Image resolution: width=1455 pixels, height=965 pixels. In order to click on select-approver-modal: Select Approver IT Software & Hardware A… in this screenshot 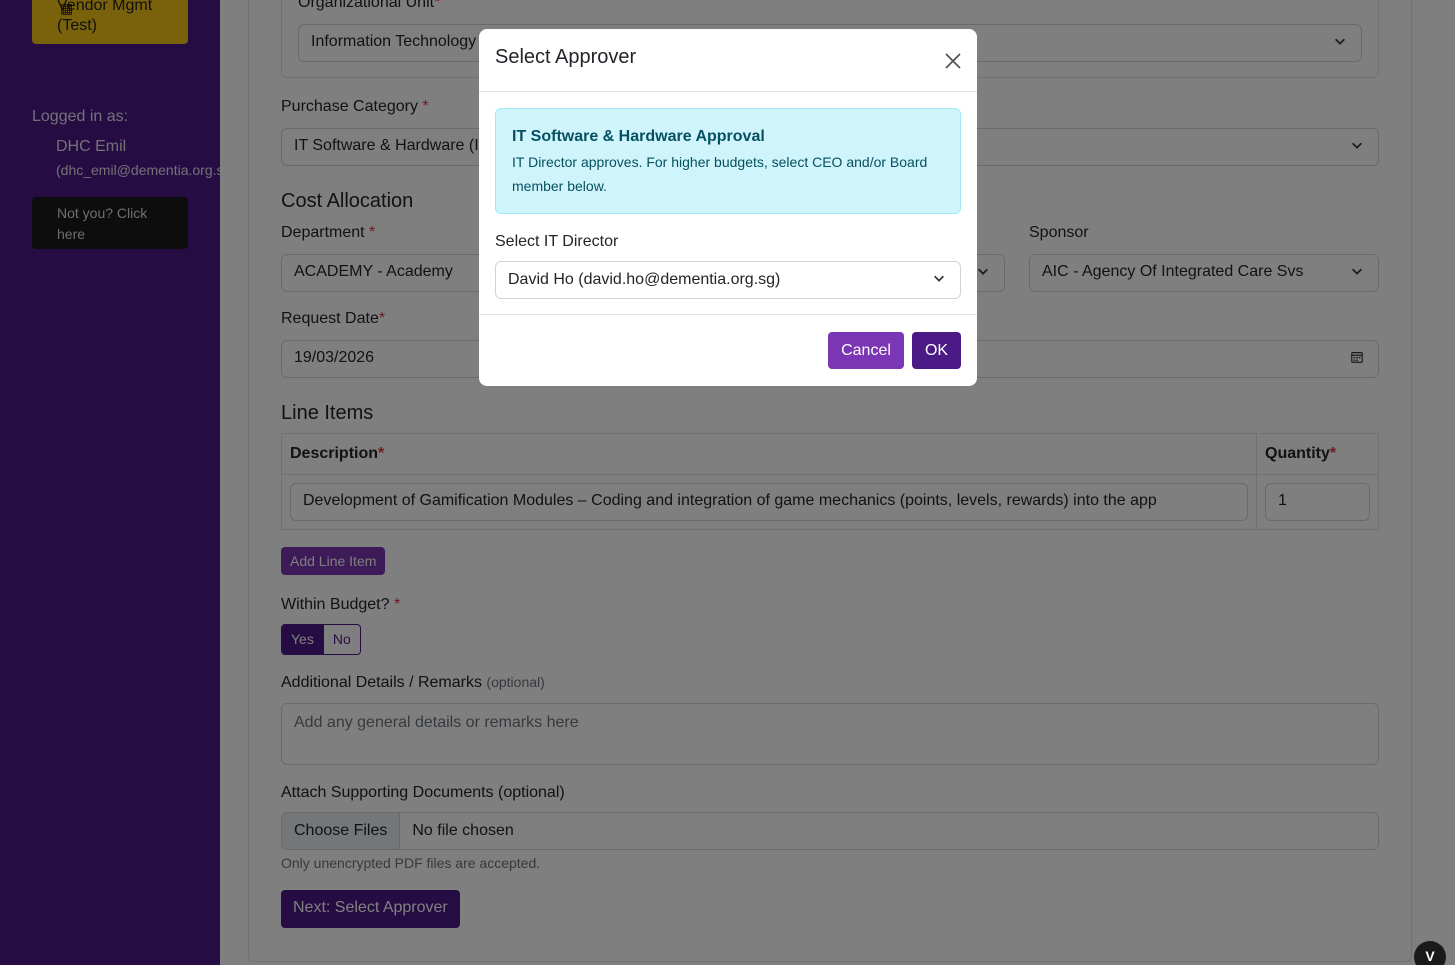, I will do `click(728, 207)`.